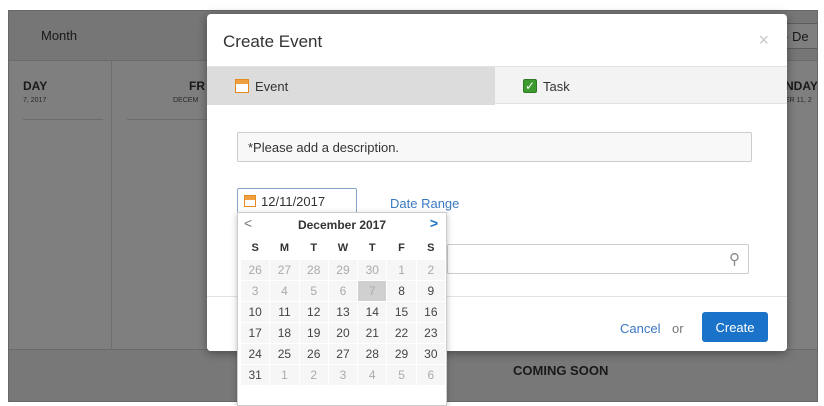  I want to click on tab-label: Task, so click(556, 86).